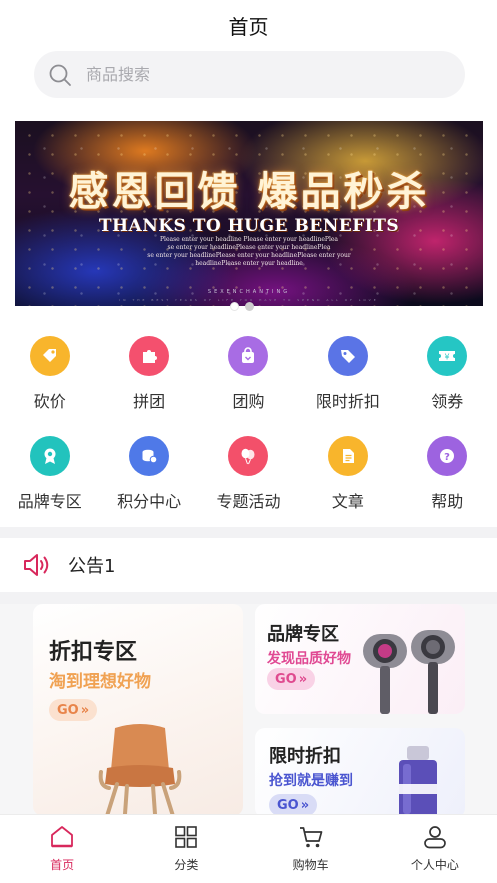 This screenshot has height=883, width=497. Describe the element at coordinates (149, 456) in the screenshot. I see `coins-icon` at that location.